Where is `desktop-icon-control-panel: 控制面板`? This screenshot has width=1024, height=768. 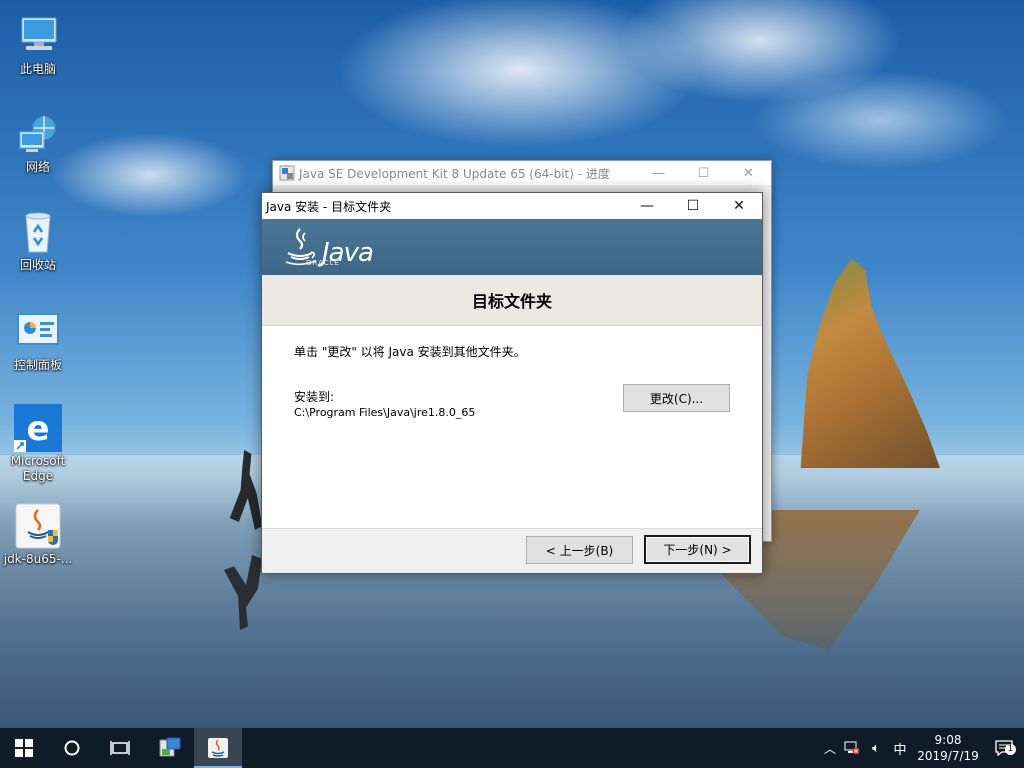 desktop-icon-control-panel: 控制面板 is located at coordinates (38, 340).